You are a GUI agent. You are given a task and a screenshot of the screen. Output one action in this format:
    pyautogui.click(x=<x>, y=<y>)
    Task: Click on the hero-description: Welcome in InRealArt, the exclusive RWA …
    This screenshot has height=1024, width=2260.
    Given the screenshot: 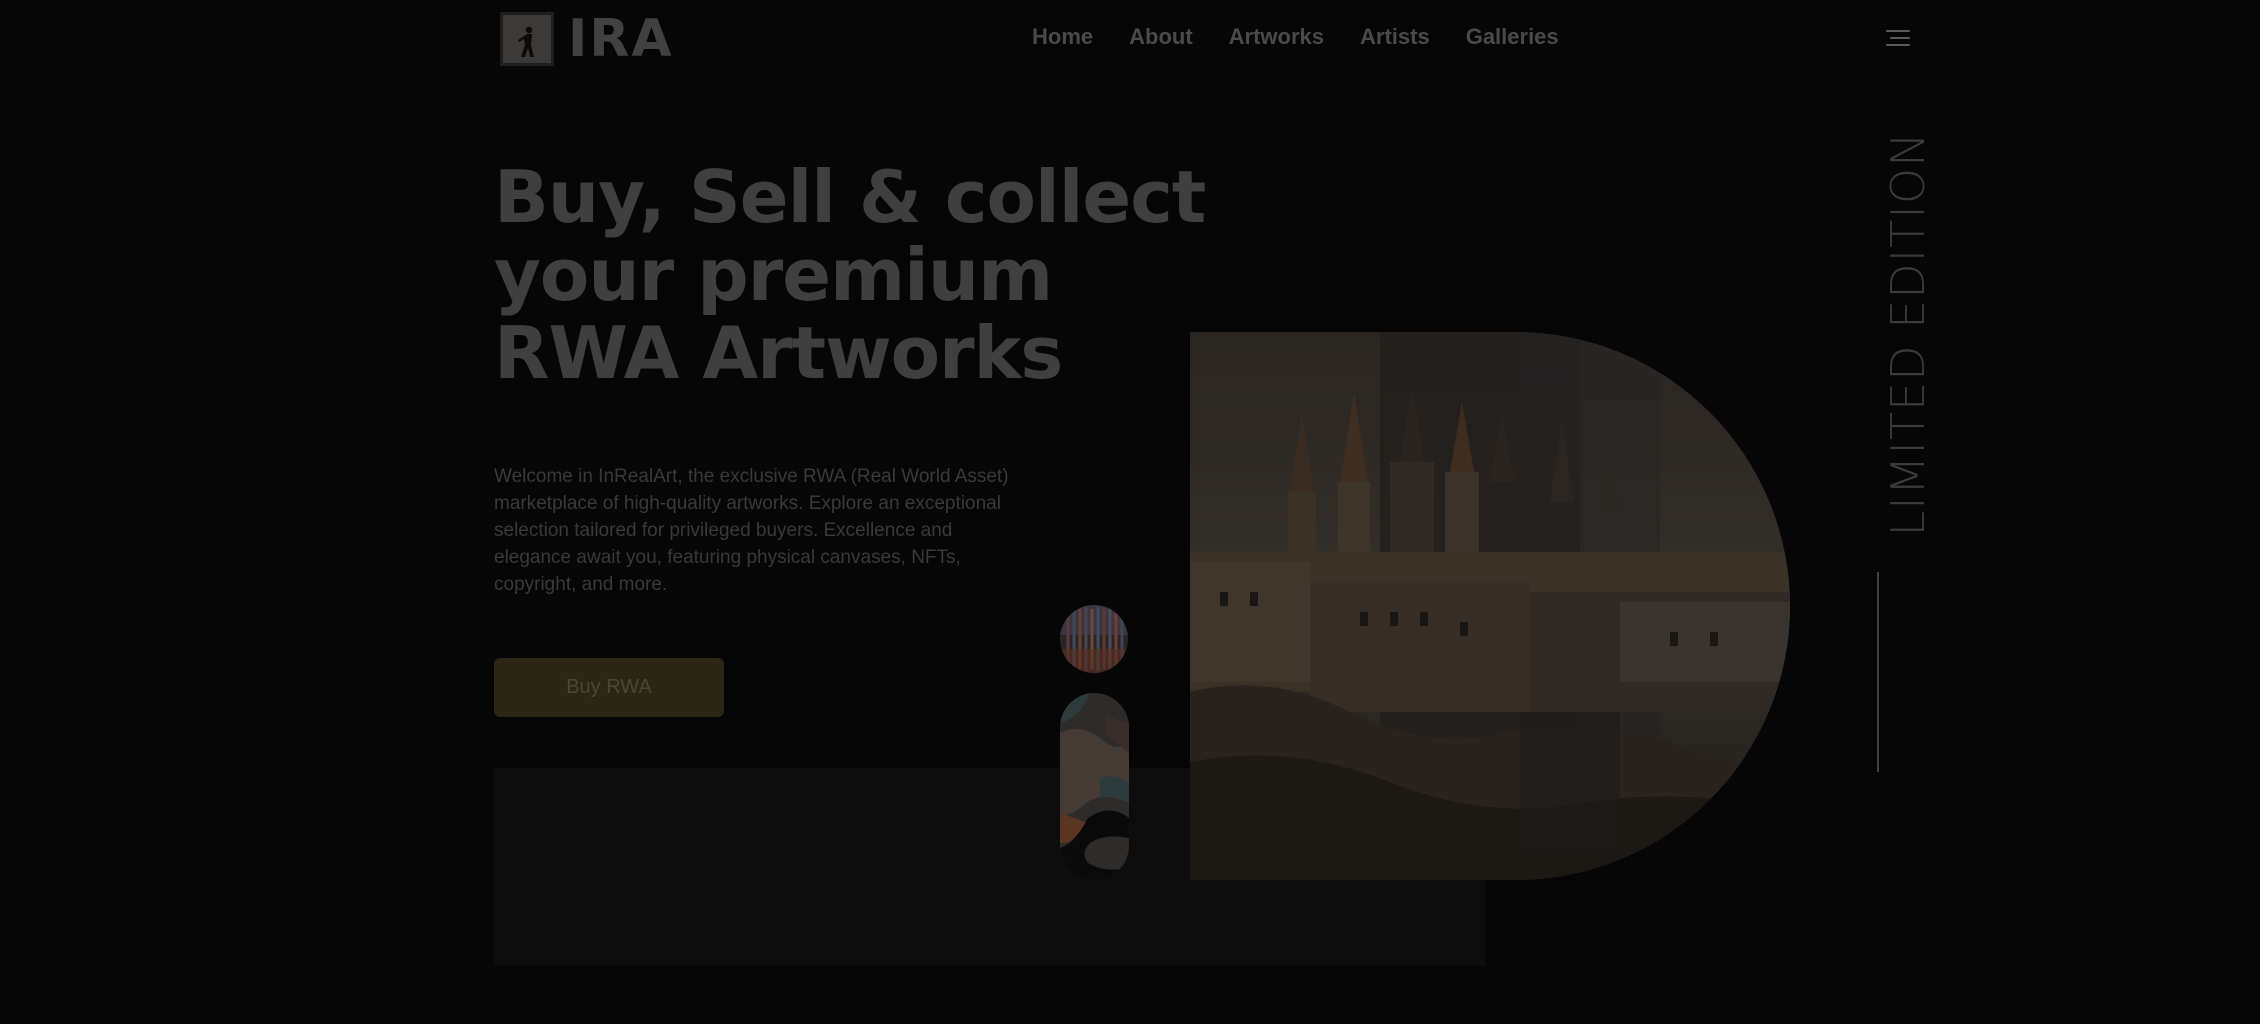 What is the action you would take?
    pyautogui.click(x=751, y=530)
    